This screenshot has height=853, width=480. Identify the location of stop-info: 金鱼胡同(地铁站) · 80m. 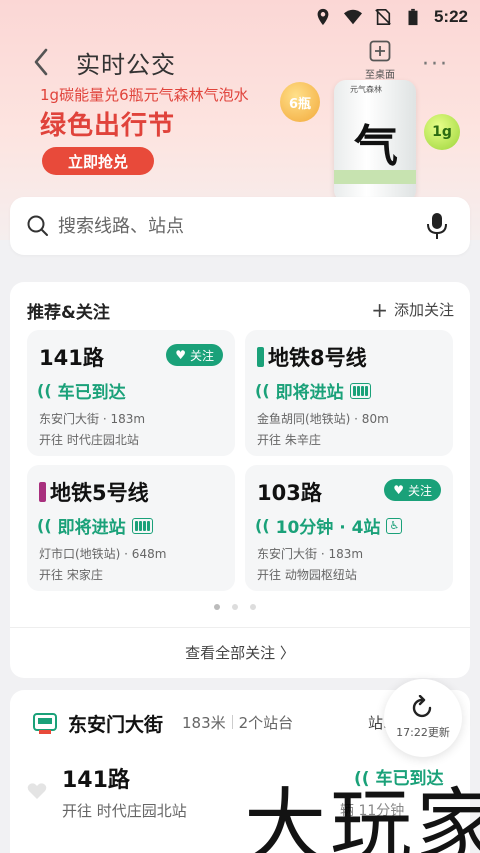
(323, 419).